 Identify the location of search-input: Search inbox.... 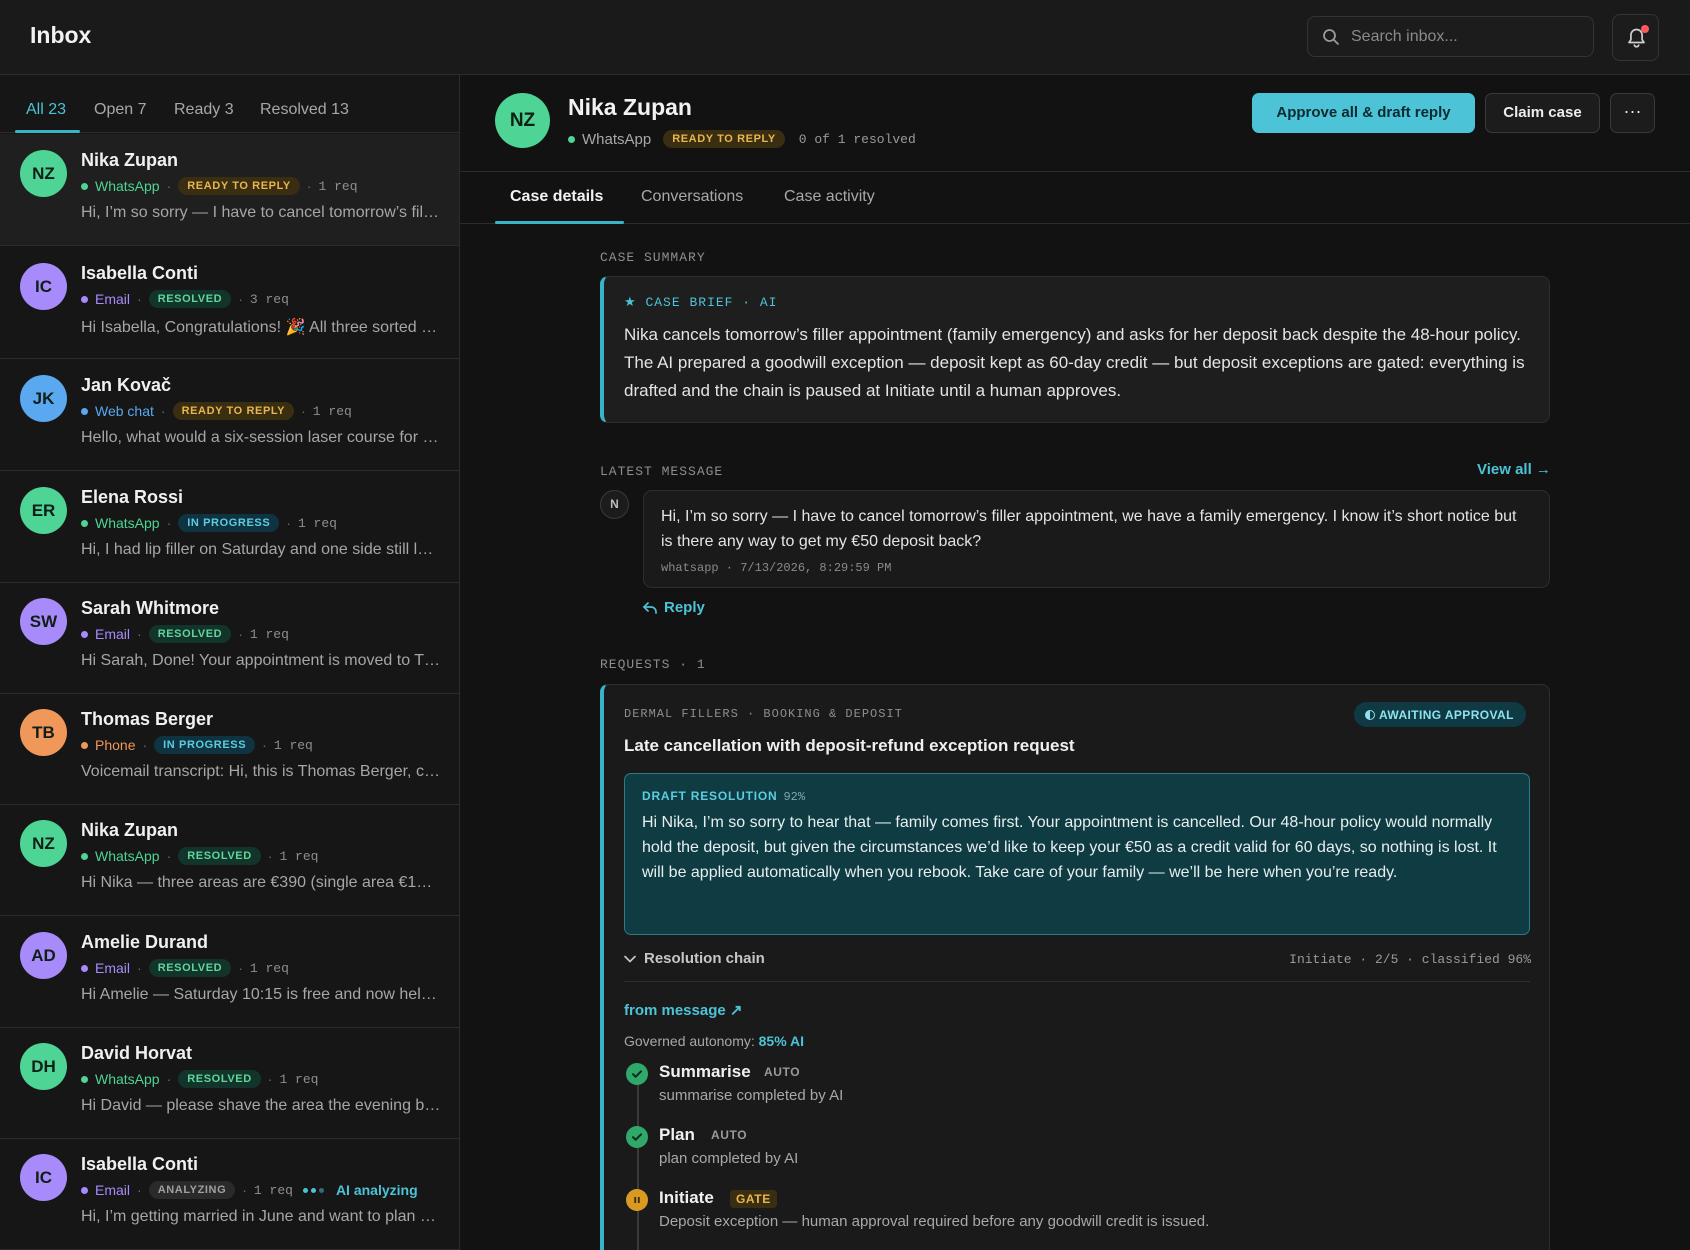
(1450, 36).